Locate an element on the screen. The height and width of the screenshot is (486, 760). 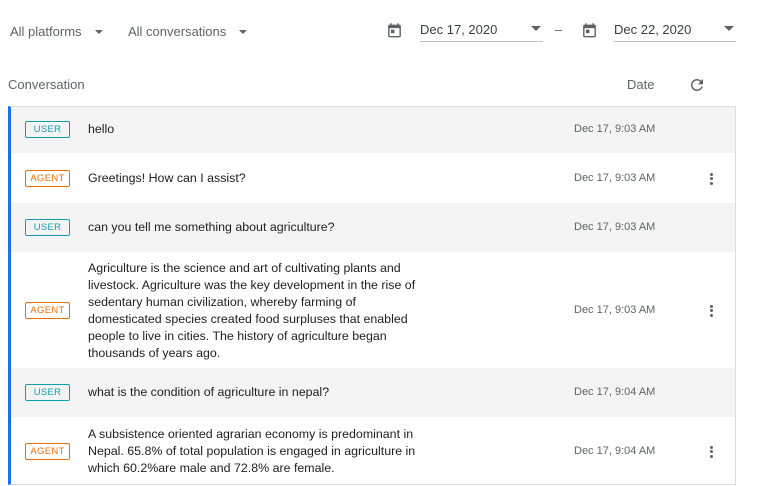
date-column-header: Date is located at coordinates (641, 84).